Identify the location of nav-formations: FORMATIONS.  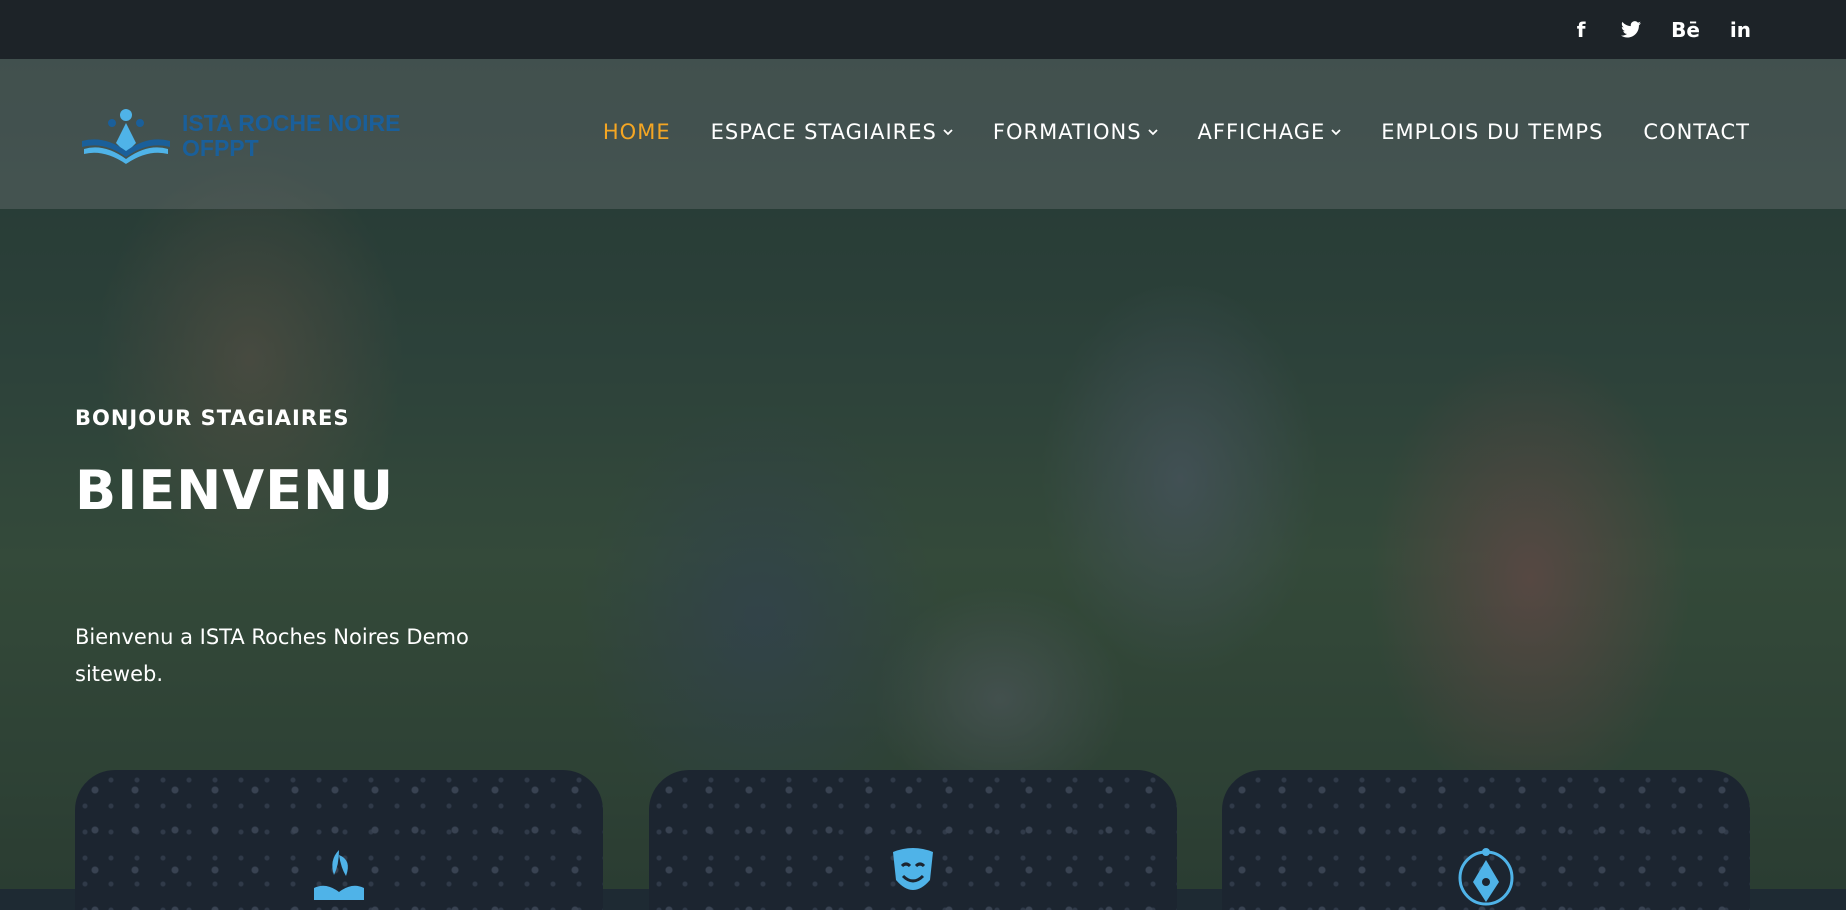
(1075, 132).